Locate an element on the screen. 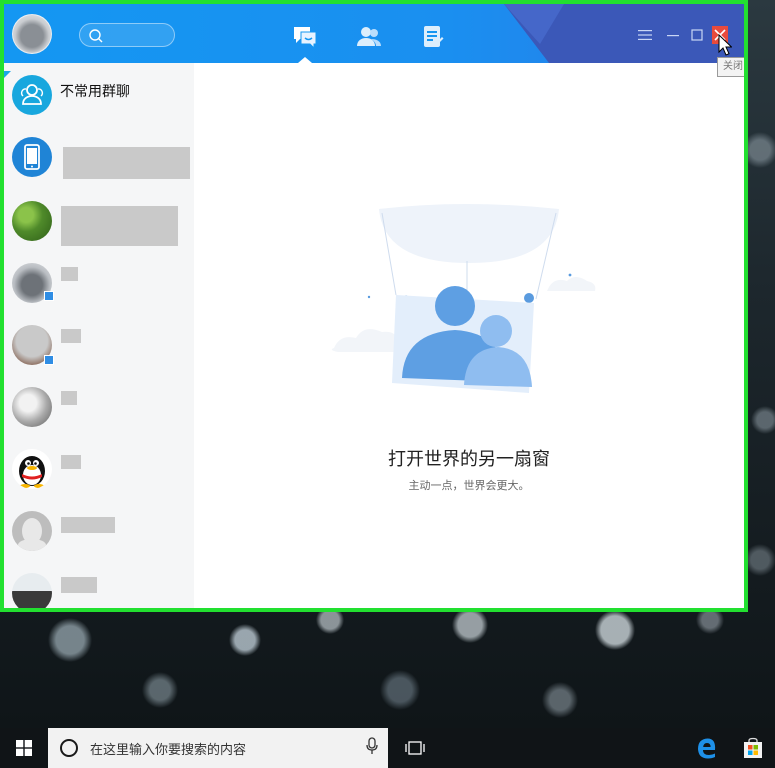  empty-state-subtitle: 主动一点，世界会更大。 is located at coordinates (469, 485).